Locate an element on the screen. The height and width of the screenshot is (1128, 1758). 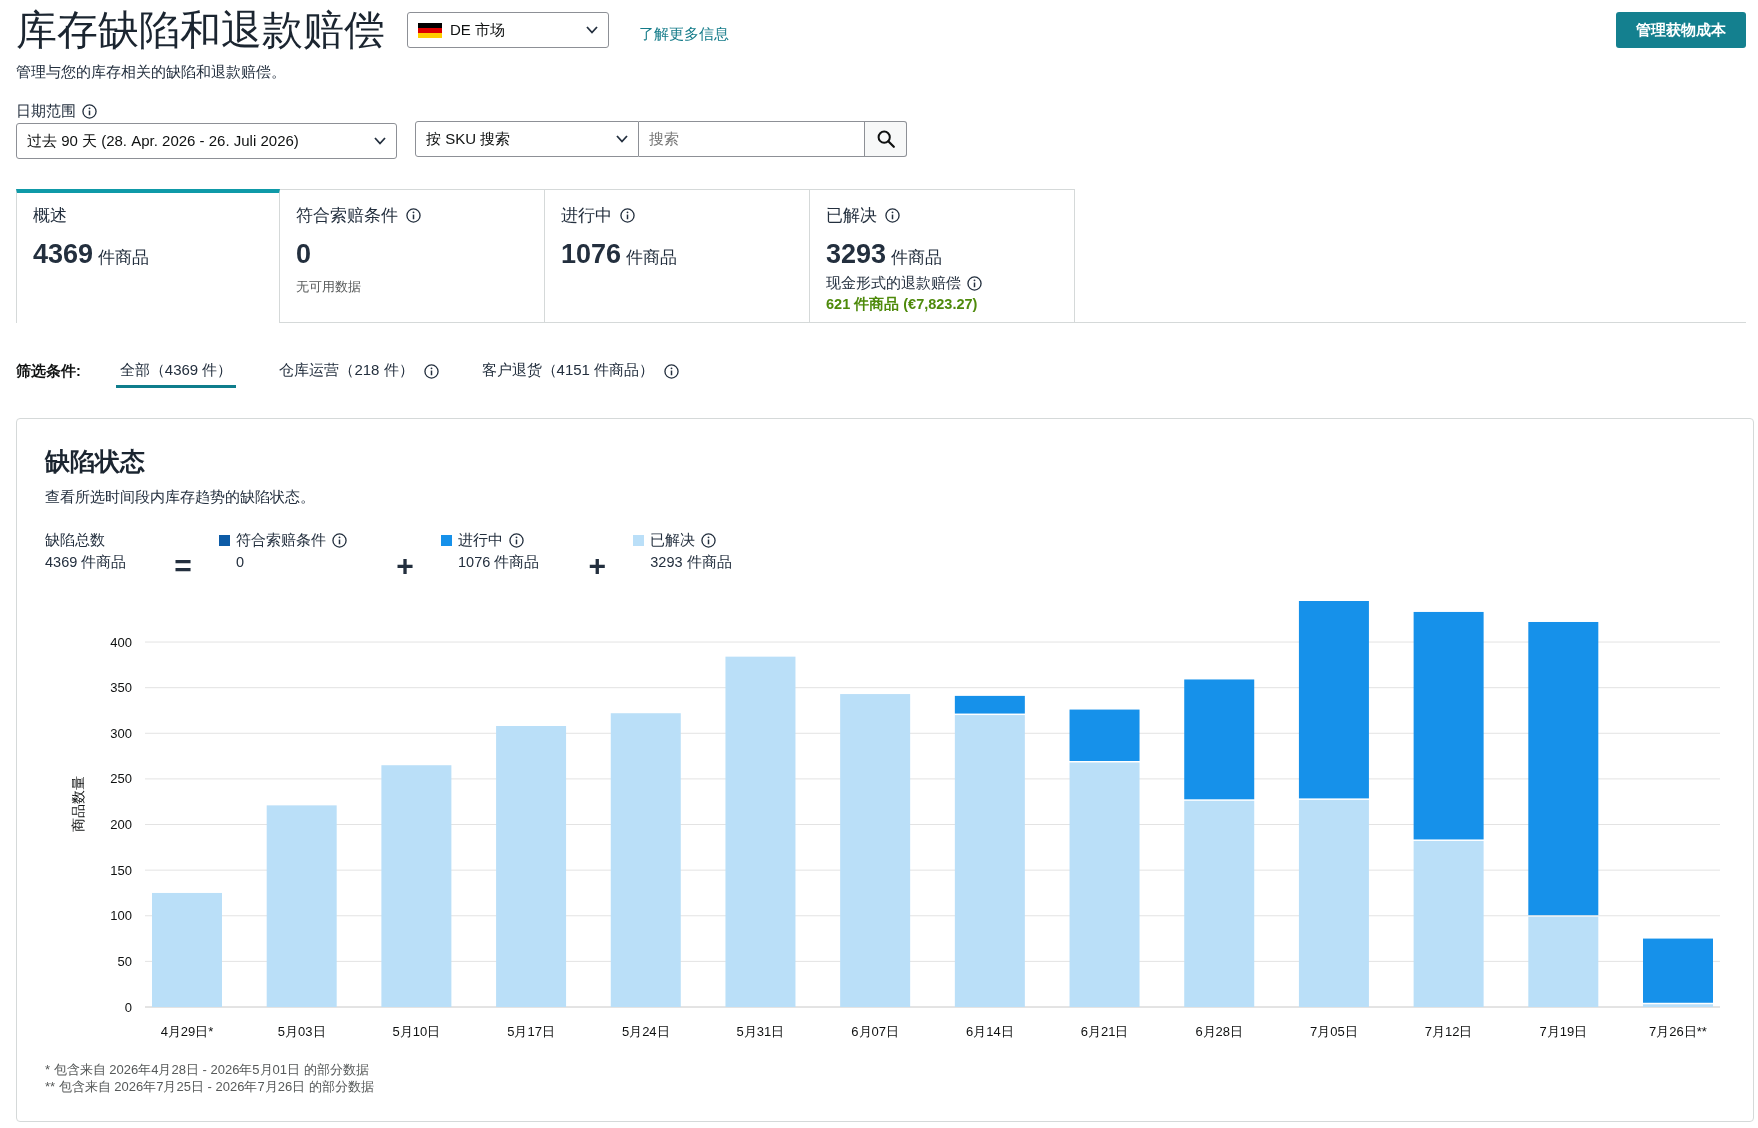
search-button is located at coordinates (886, 139).